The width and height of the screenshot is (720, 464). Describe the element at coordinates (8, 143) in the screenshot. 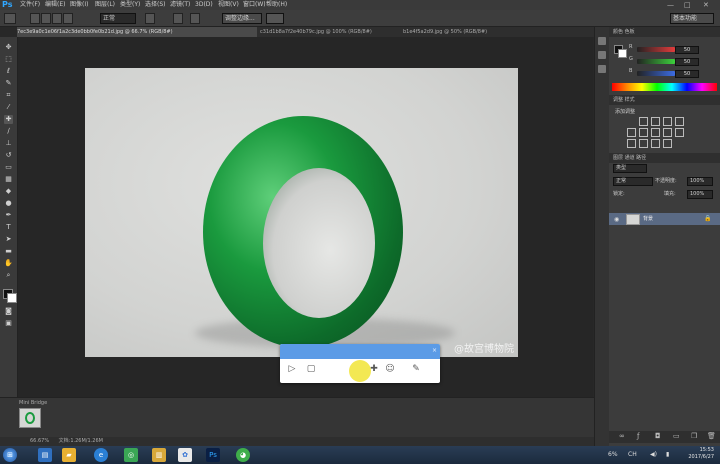

I see `stamp-tool-icon: ⊥` at that location.